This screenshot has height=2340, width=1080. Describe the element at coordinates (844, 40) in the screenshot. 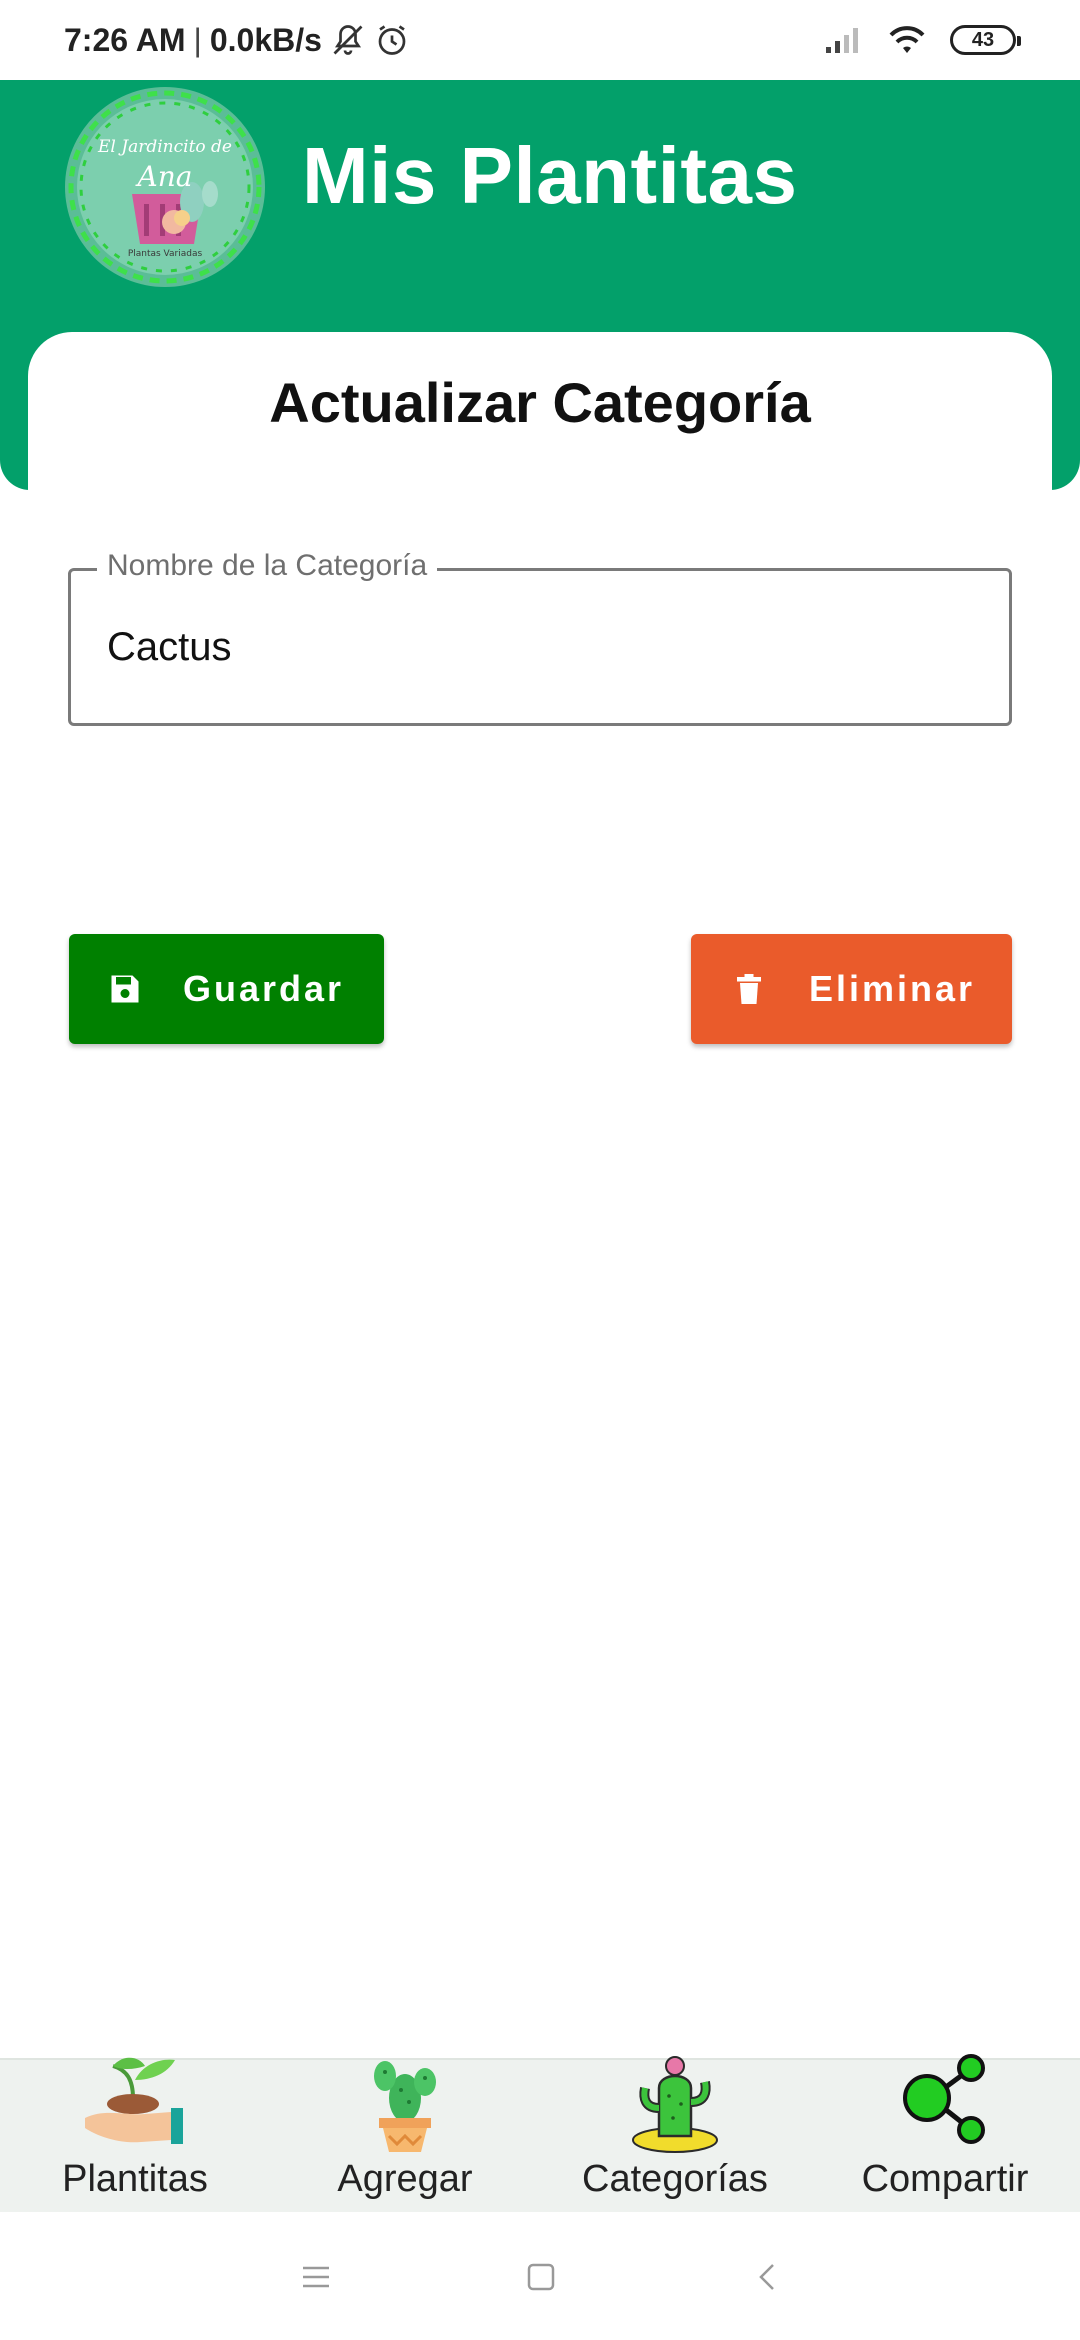

I see `signal-icon` at that location.